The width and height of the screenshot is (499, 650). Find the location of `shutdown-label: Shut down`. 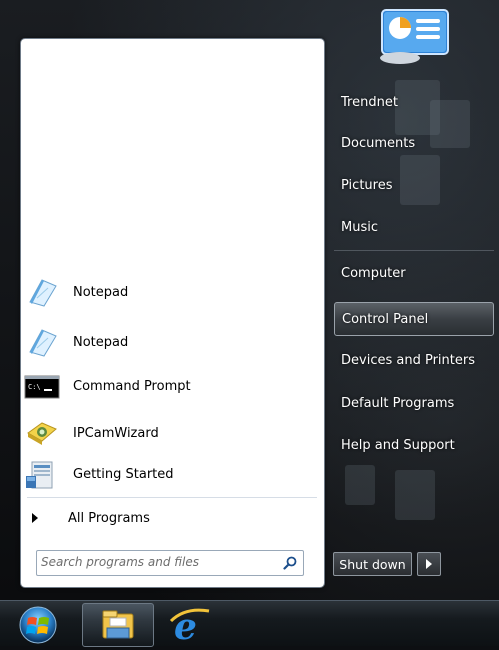

shutdown-label: Shut down is located at coordinates (372, 564).